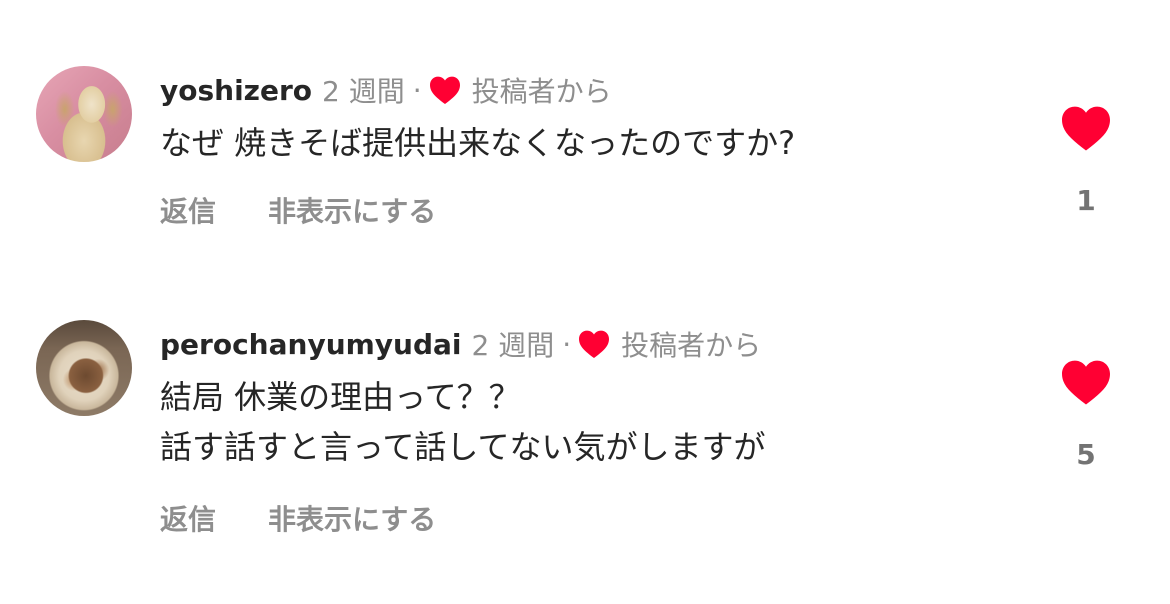  What do you see at coordinates (1086, 454) in the screenshot?
I see `like-count: 5` at bounding box center [1086, 454].